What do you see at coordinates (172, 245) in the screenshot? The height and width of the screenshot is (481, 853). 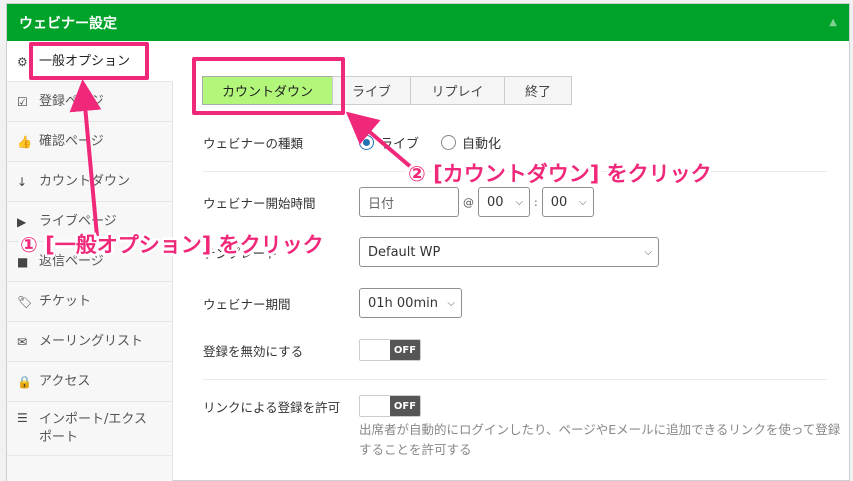 I see `callout-step1: ① [一般オプション] をクリック` at bounding box center [172, 245].